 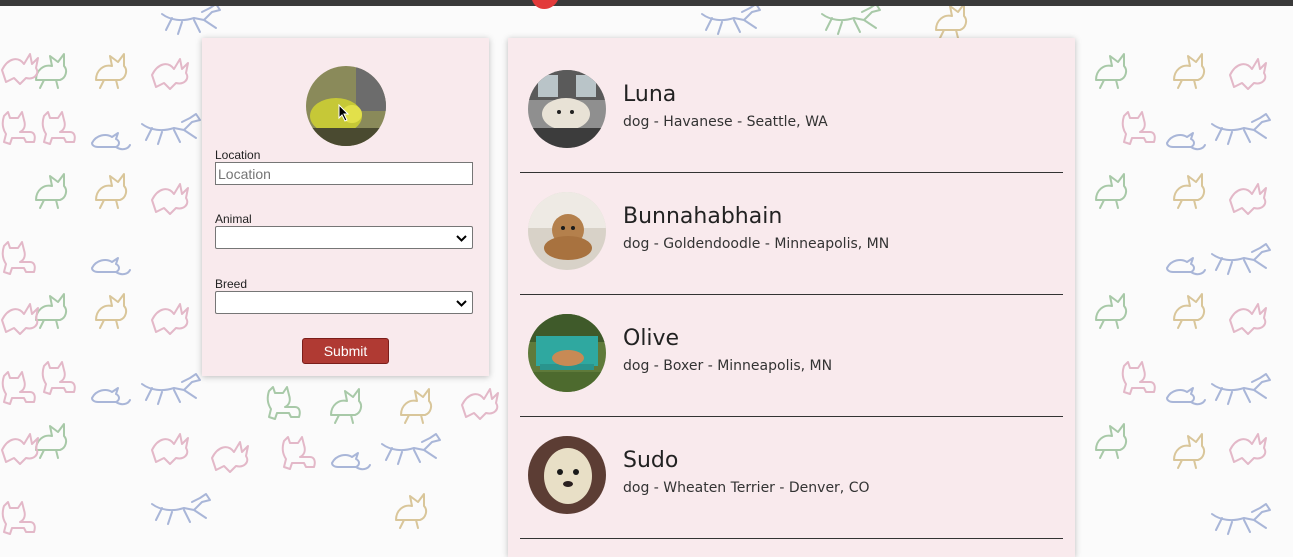 I want to click on location-input, so click(x=344, y=173).